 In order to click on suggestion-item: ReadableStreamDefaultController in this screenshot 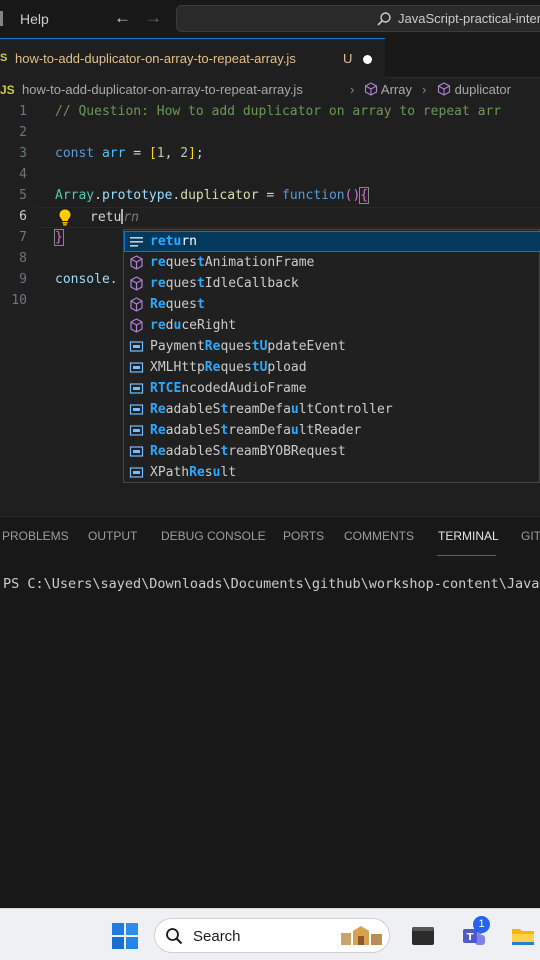, I will do `click(332, 409)`.